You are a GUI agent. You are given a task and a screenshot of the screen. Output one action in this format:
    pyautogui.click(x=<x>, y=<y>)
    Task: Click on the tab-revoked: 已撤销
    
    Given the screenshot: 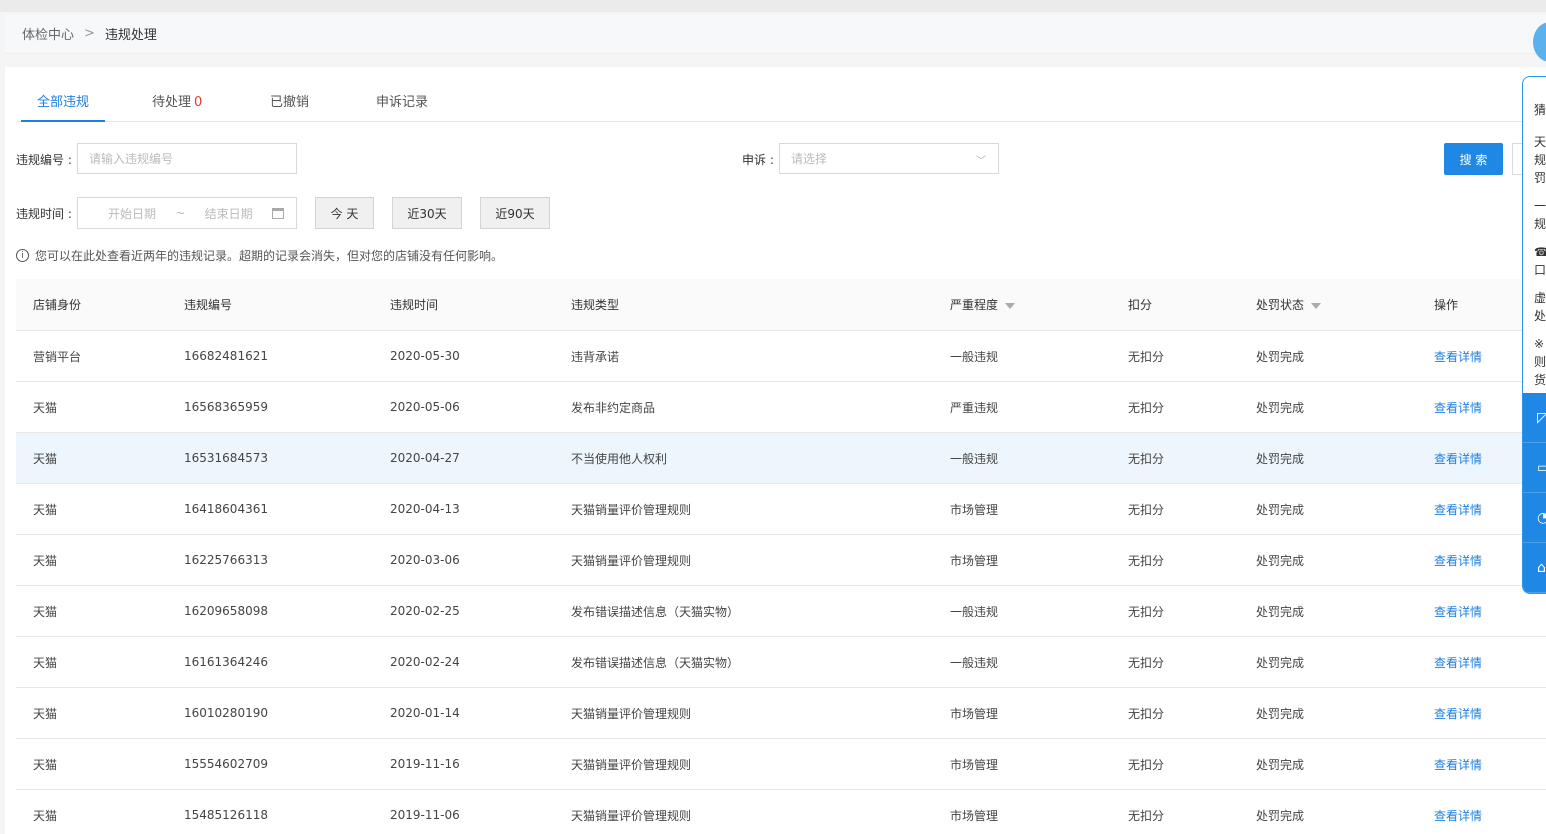 What is the action you would take?
    pyautogui.click(x=289, y=106)
    